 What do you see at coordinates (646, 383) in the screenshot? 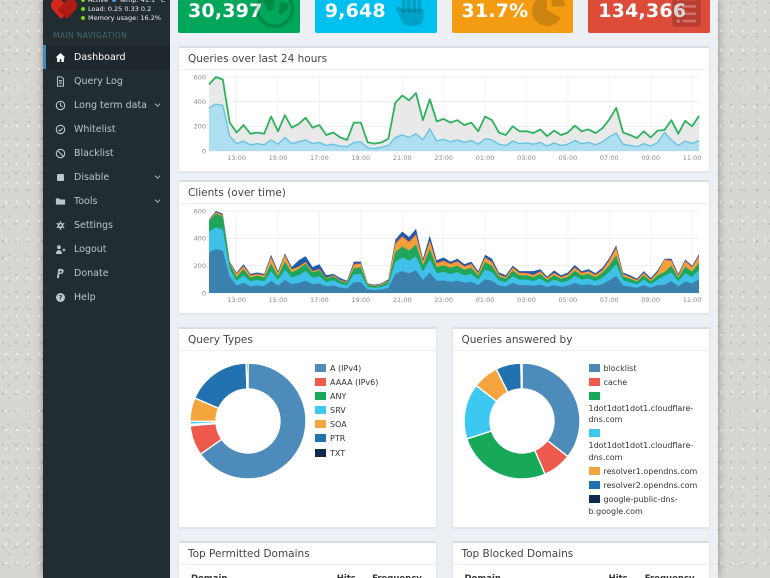
I see `legend-item: cache` at bounding box center [646, 383].